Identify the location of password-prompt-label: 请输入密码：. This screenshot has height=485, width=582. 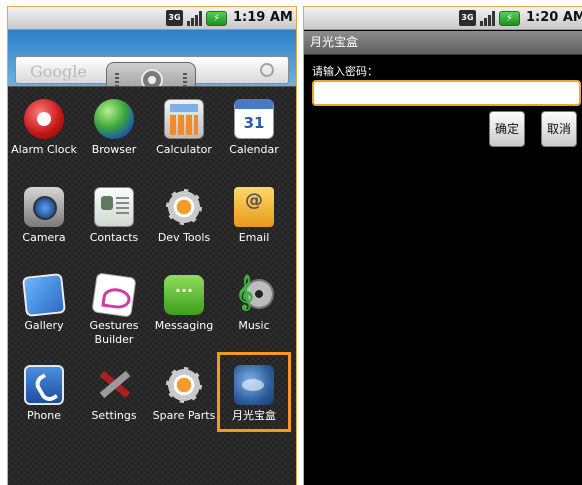
(345, 71).